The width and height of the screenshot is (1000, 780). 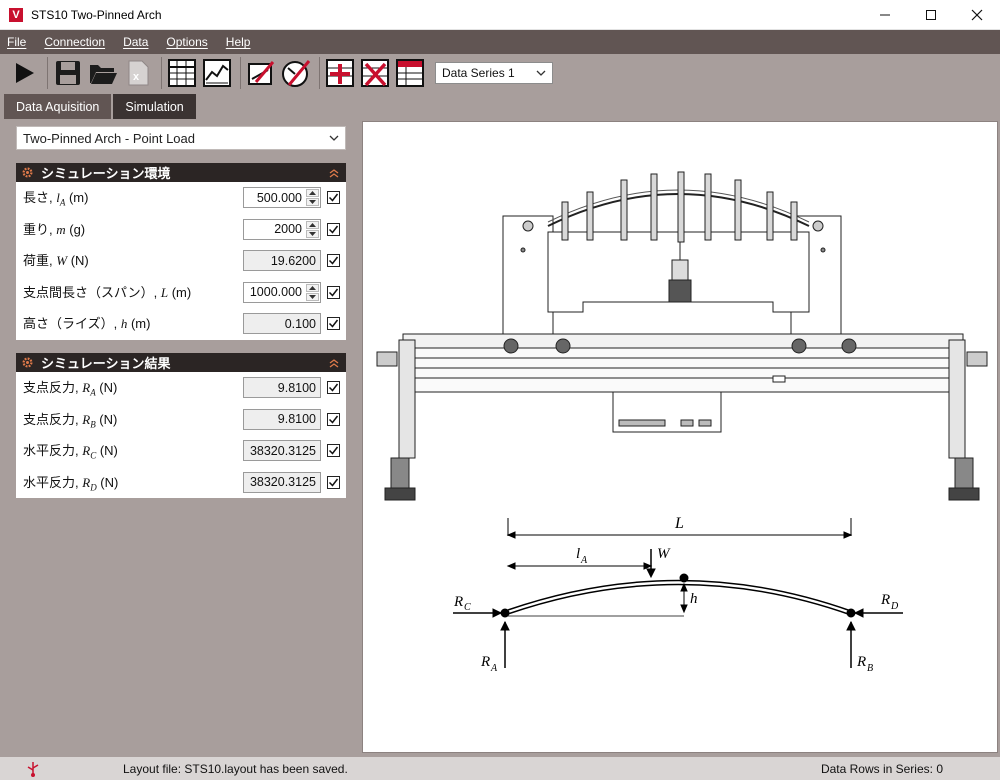 What do you see at coordinates (181, 172) in the screenshot?
I see `env-section-header: シミュレーション環境` at bounding box center [181, 172].